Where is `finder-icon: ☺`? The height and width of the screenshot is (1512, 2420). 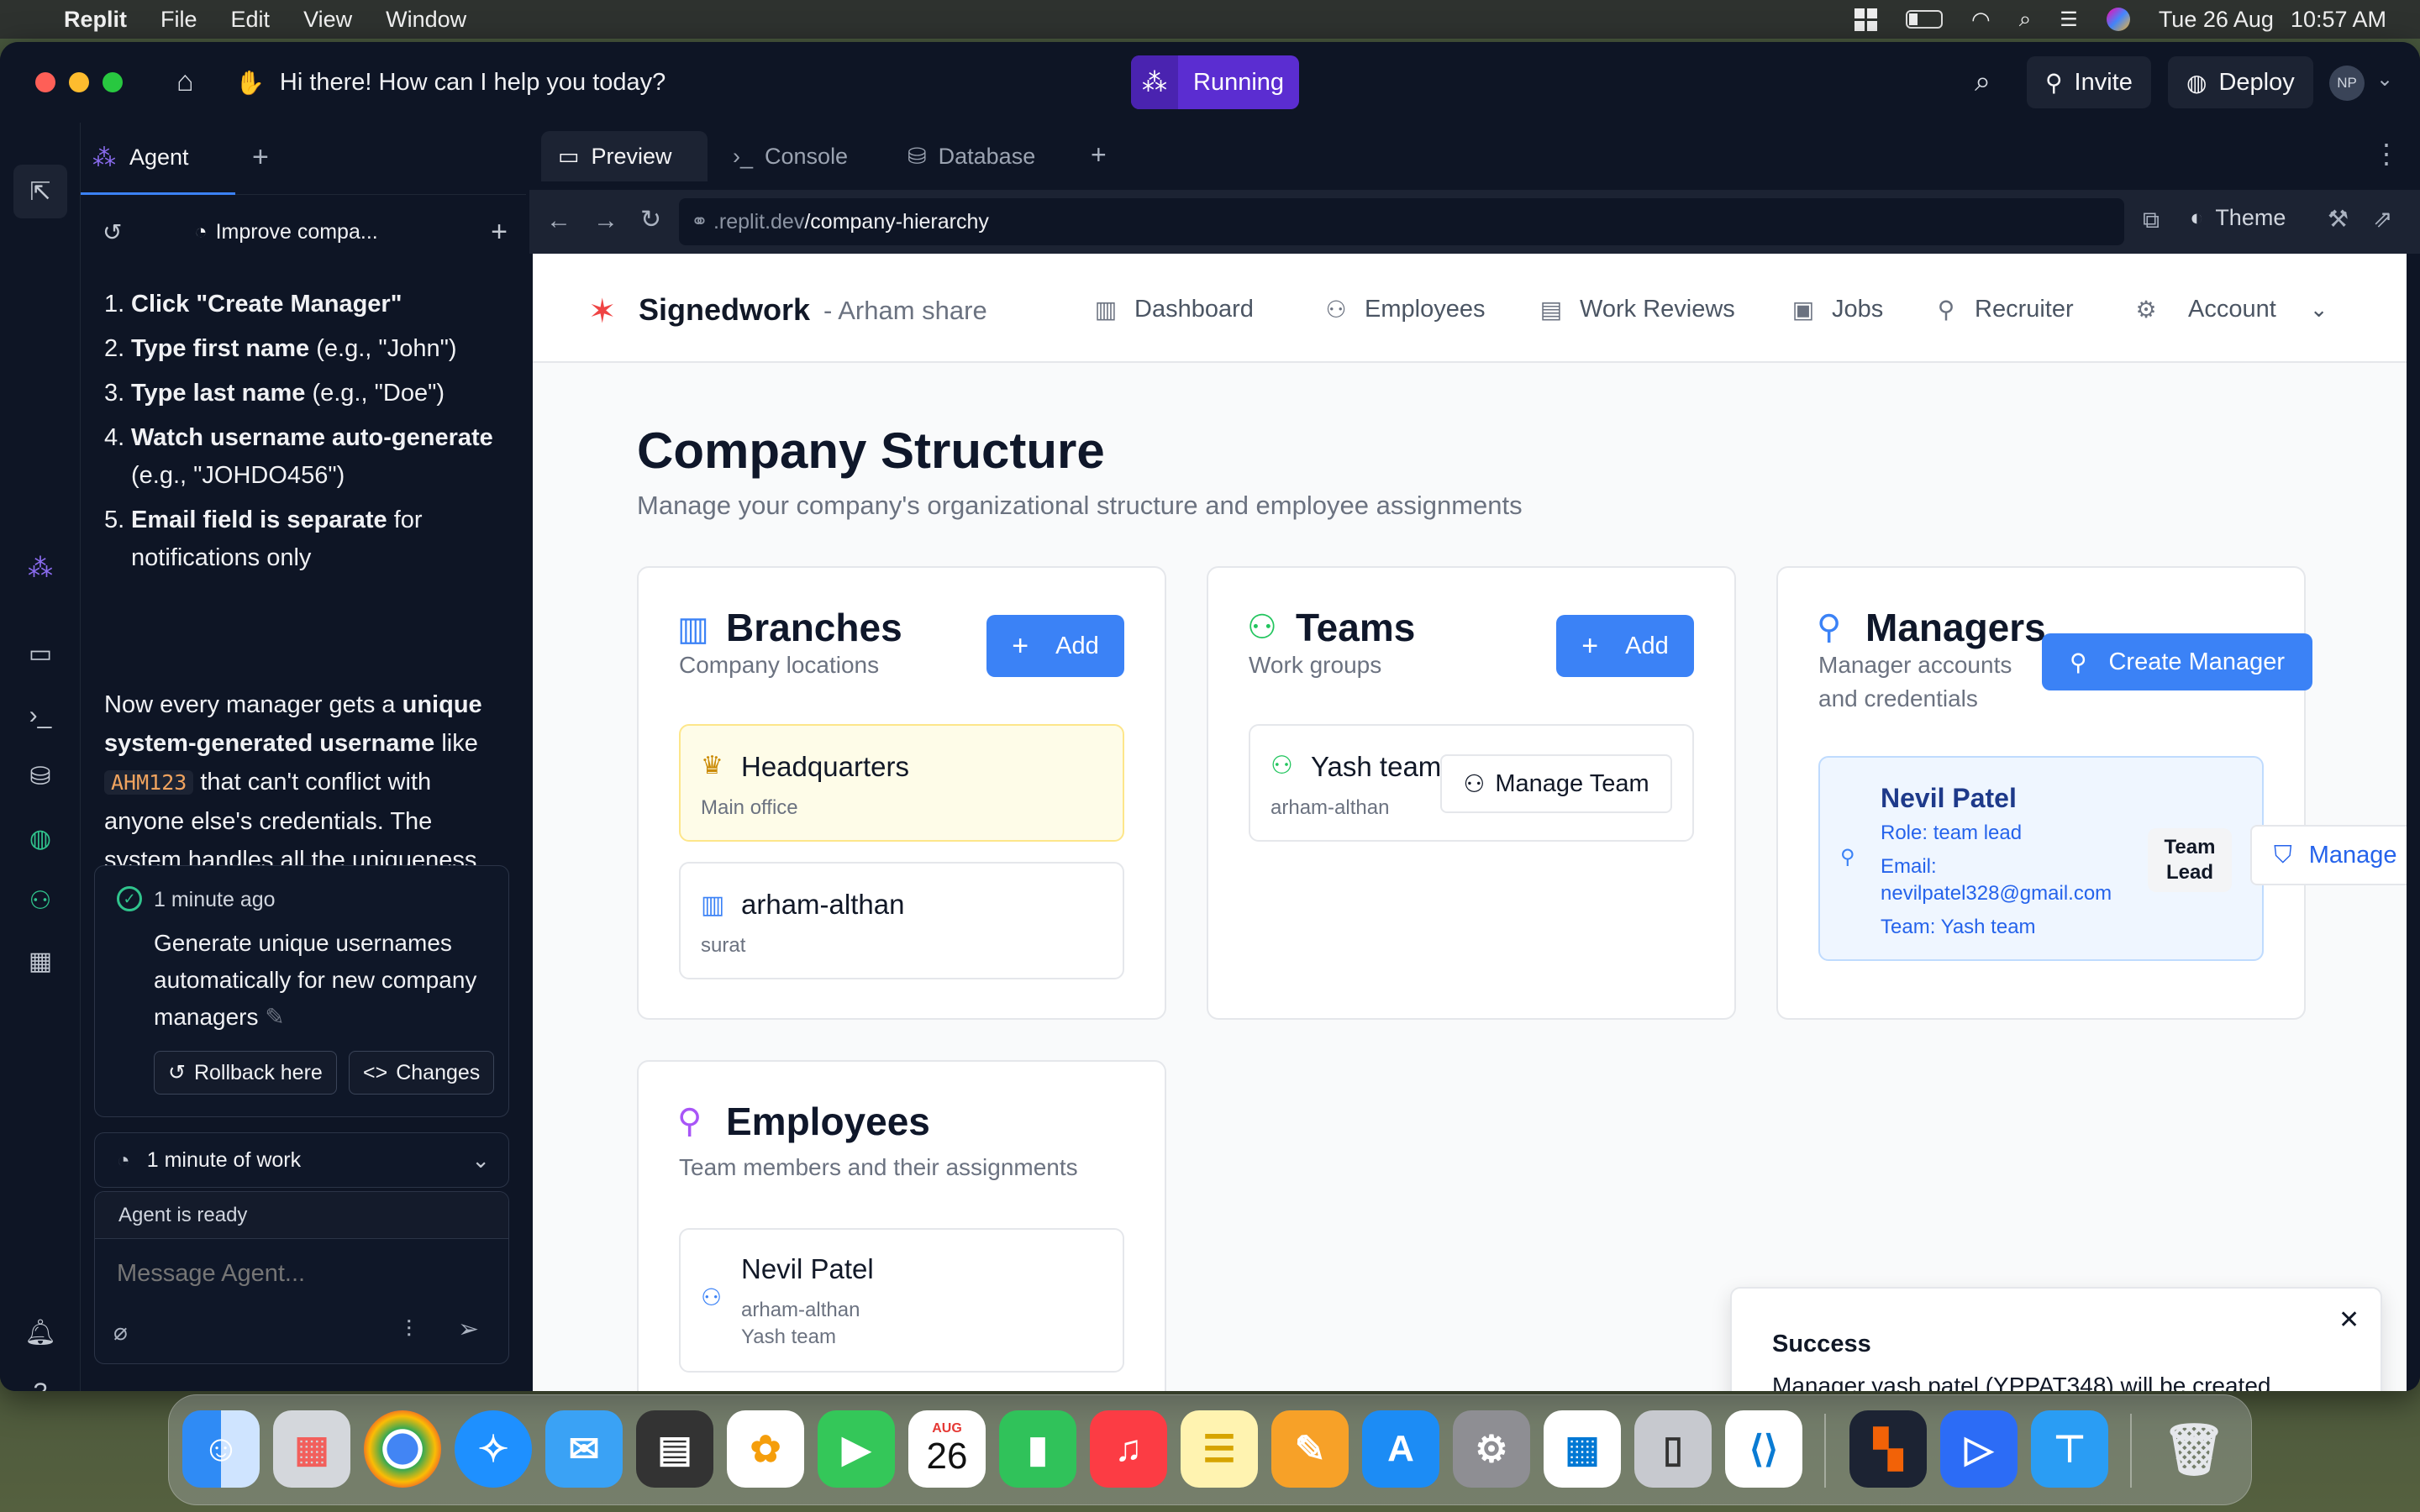
finder-icon: ☺ is located at coordinates (221, 1449).